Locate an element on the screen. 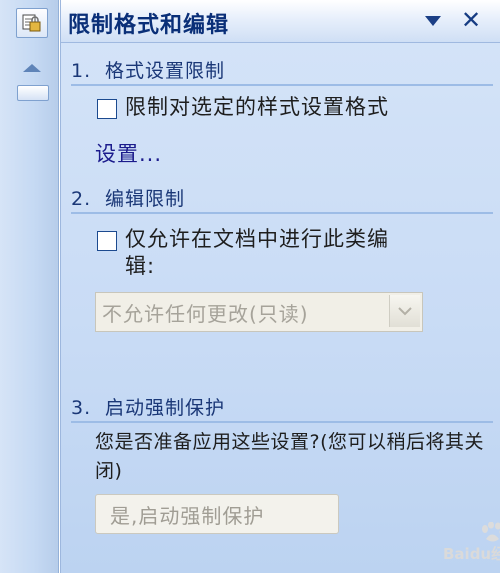 The height and width of the screenshot is (573, 500). baidu-watermark: Baidu经验 is located at coordinates (471, 545).